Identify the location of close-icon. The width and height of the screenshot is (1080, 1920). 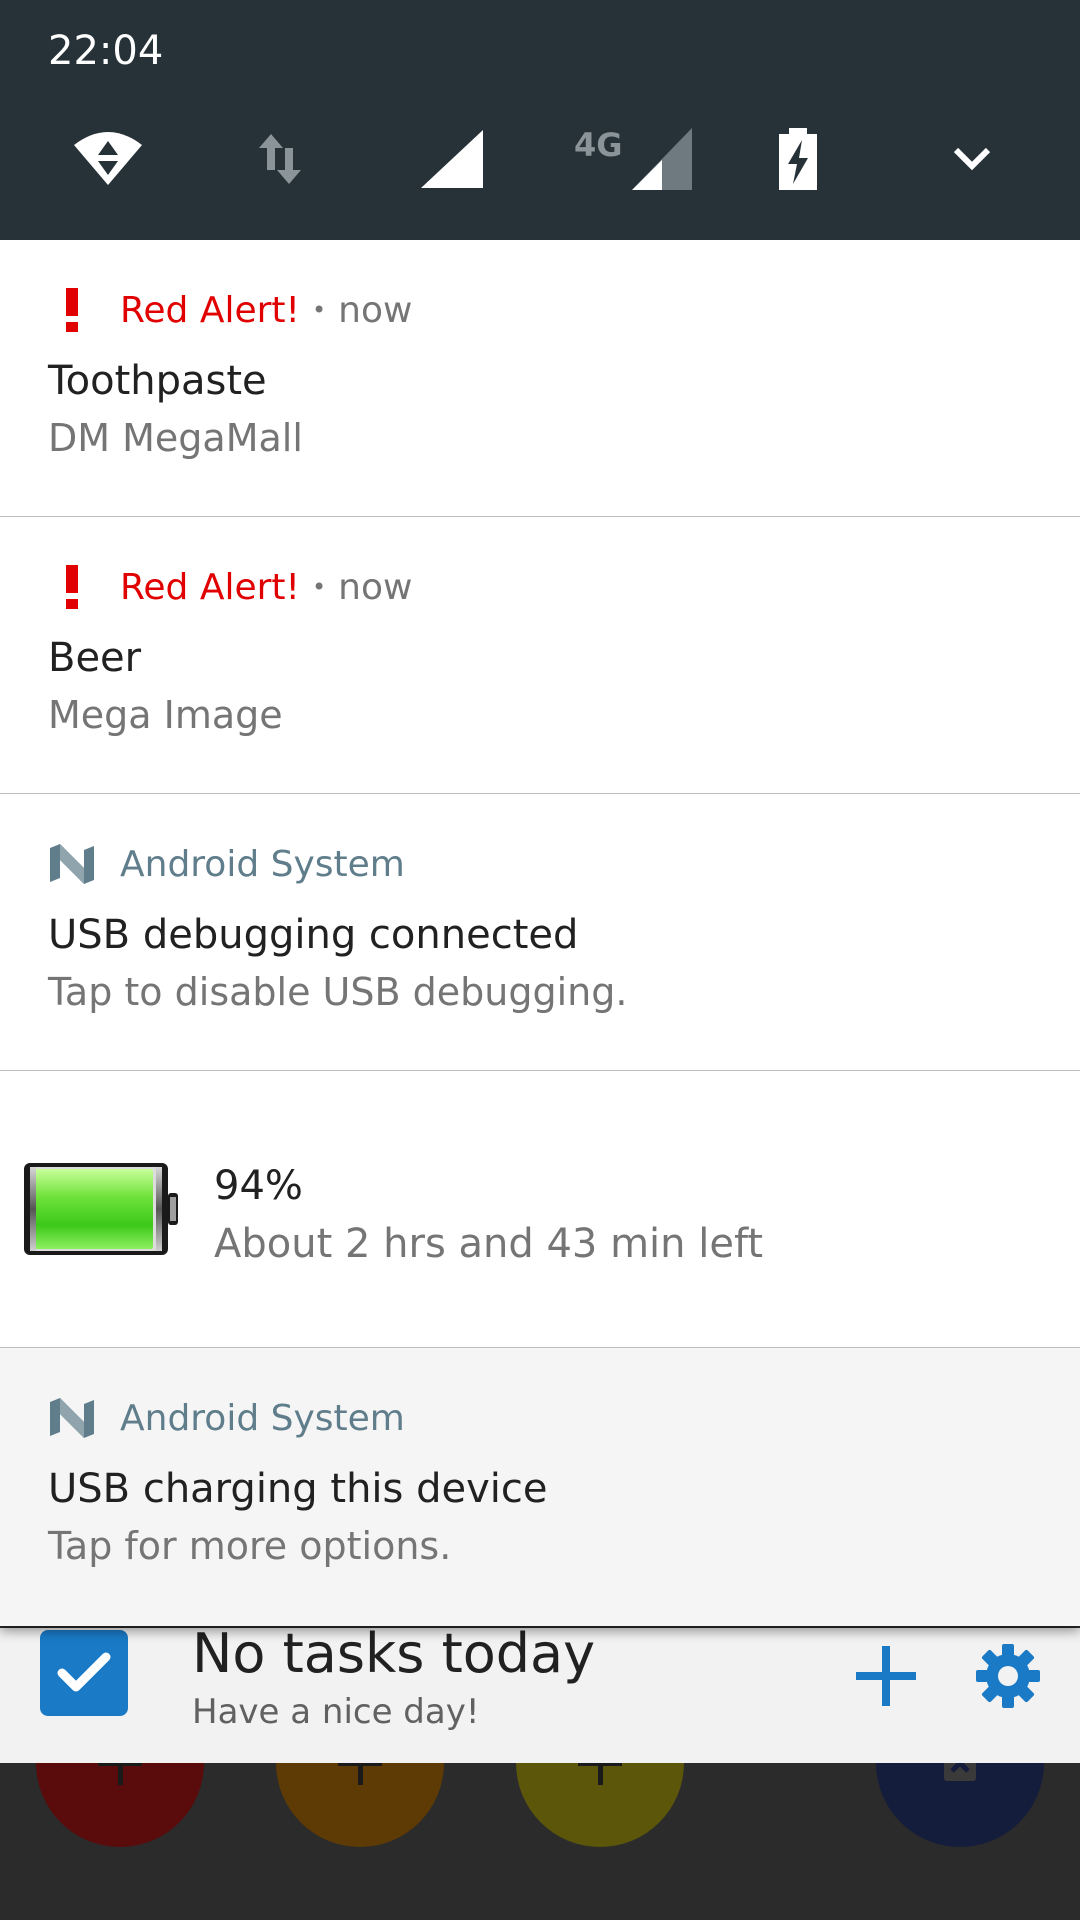
(960, 1772).